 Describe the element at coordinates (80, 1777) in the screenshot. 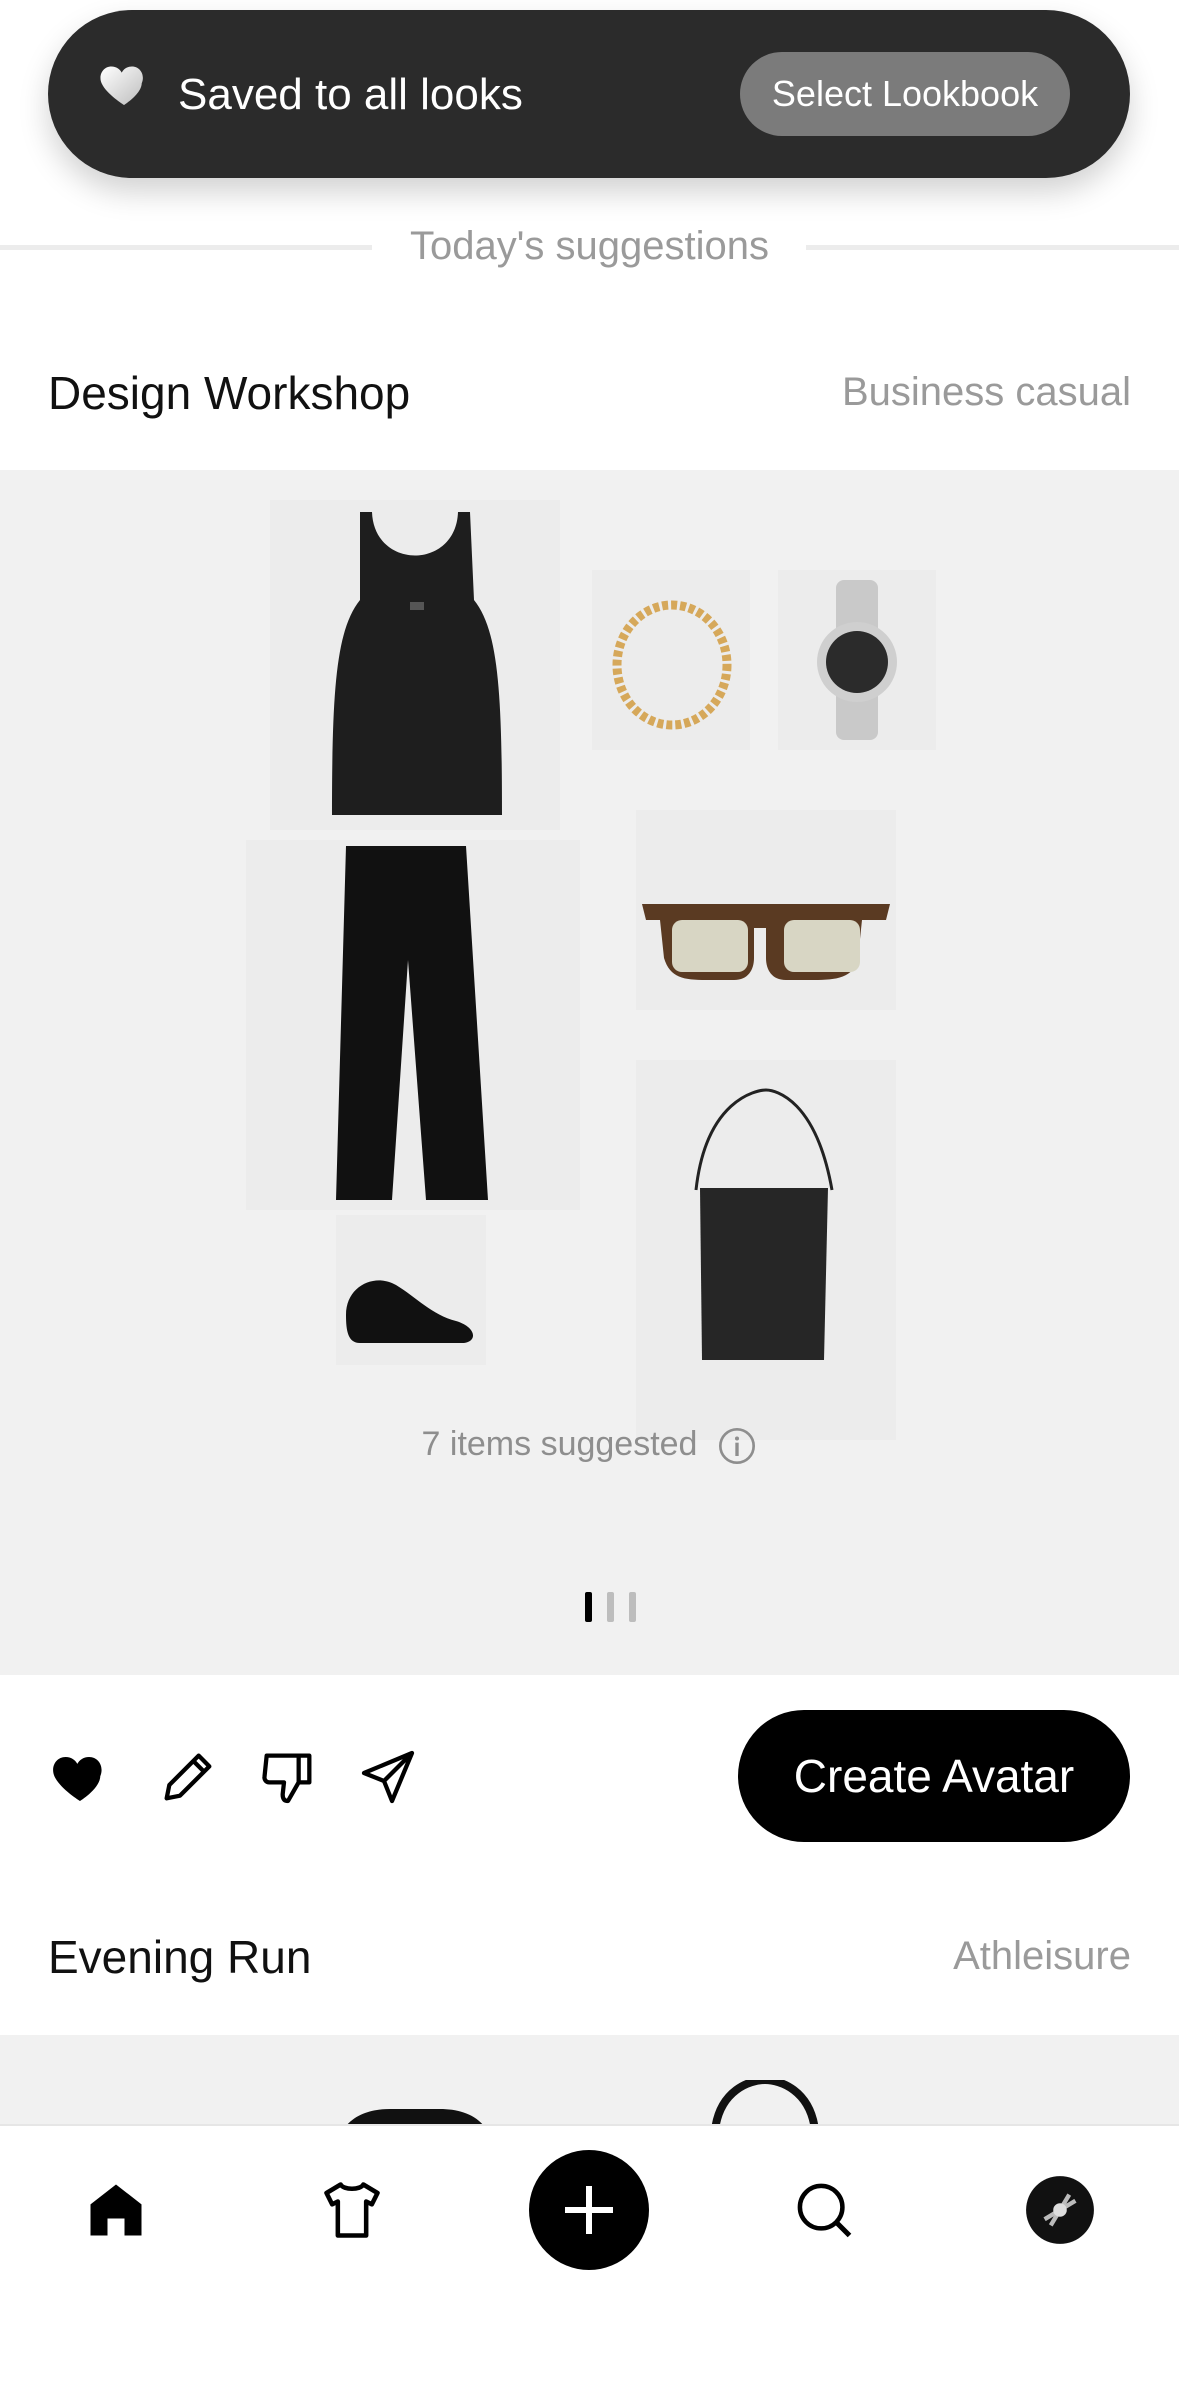

I see `like-heart-icon` at that location.